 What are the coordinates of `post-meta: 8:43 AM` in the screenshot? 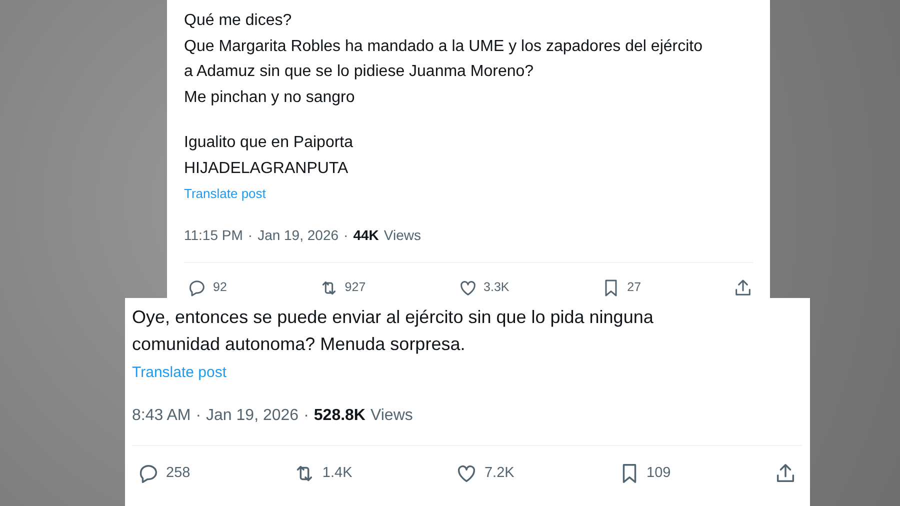 It's located at (161, 416).